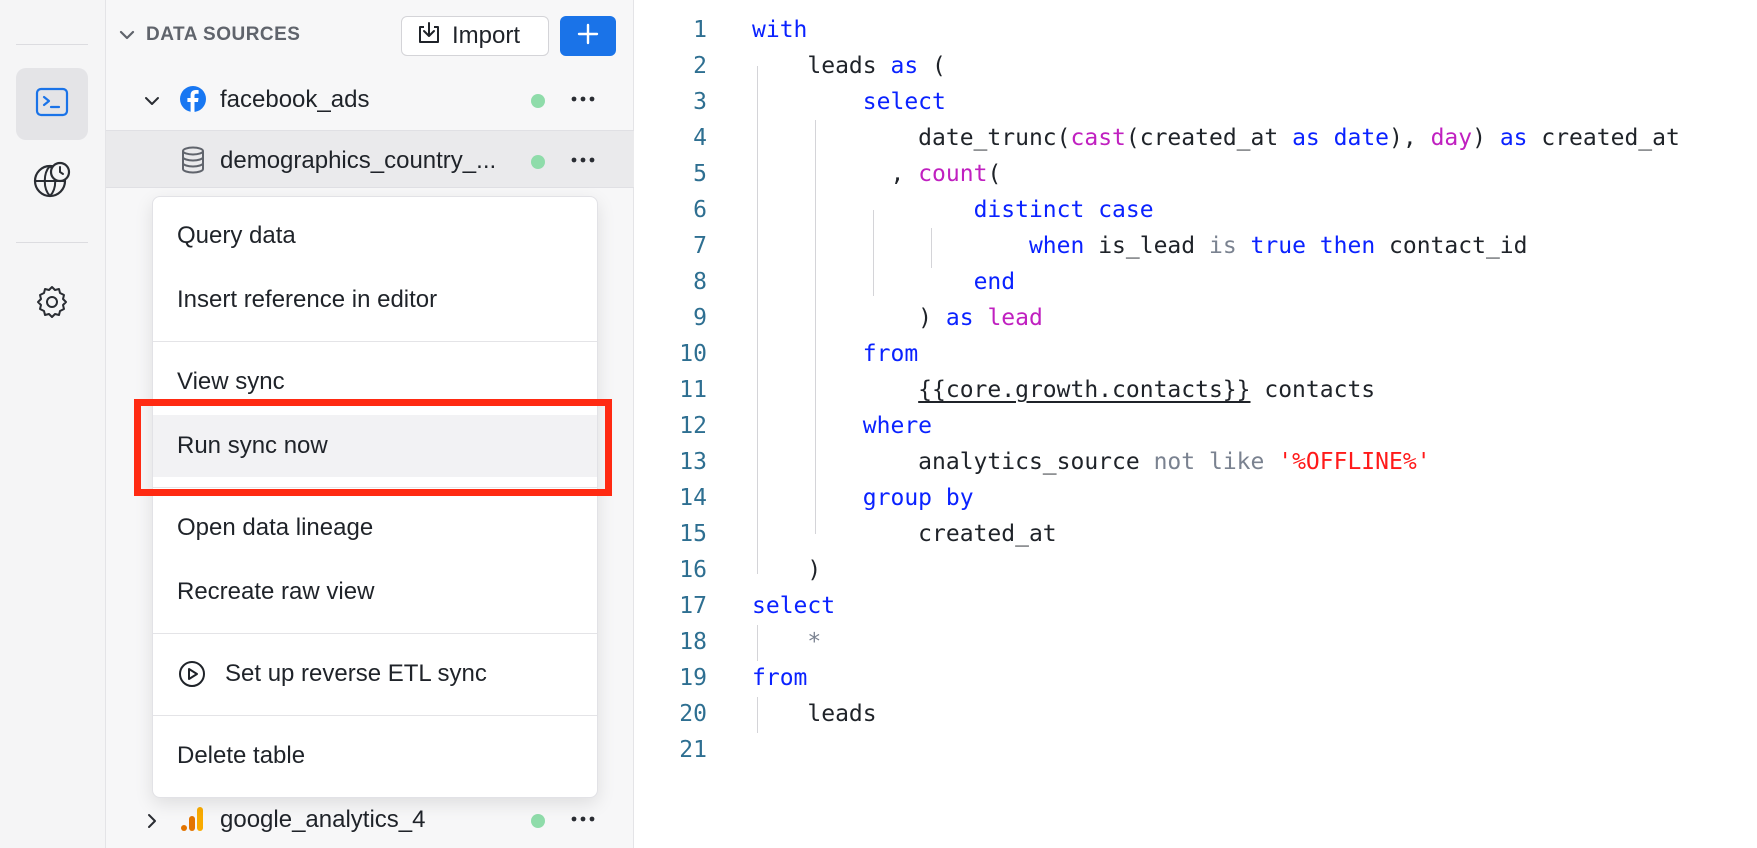 This screenshot has height=848, width=1757. What do you see at coordinates (693, 390) in the screenshot?
I see `line-number: 11` at bounding box center [693, 390].